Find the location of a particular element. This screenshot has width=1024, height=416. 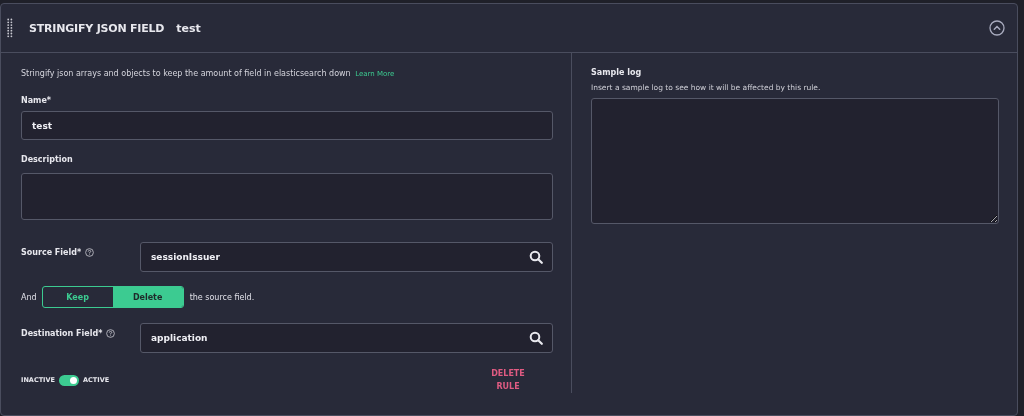

source-field: sessionIssuer is located at coordinates (346, 257).